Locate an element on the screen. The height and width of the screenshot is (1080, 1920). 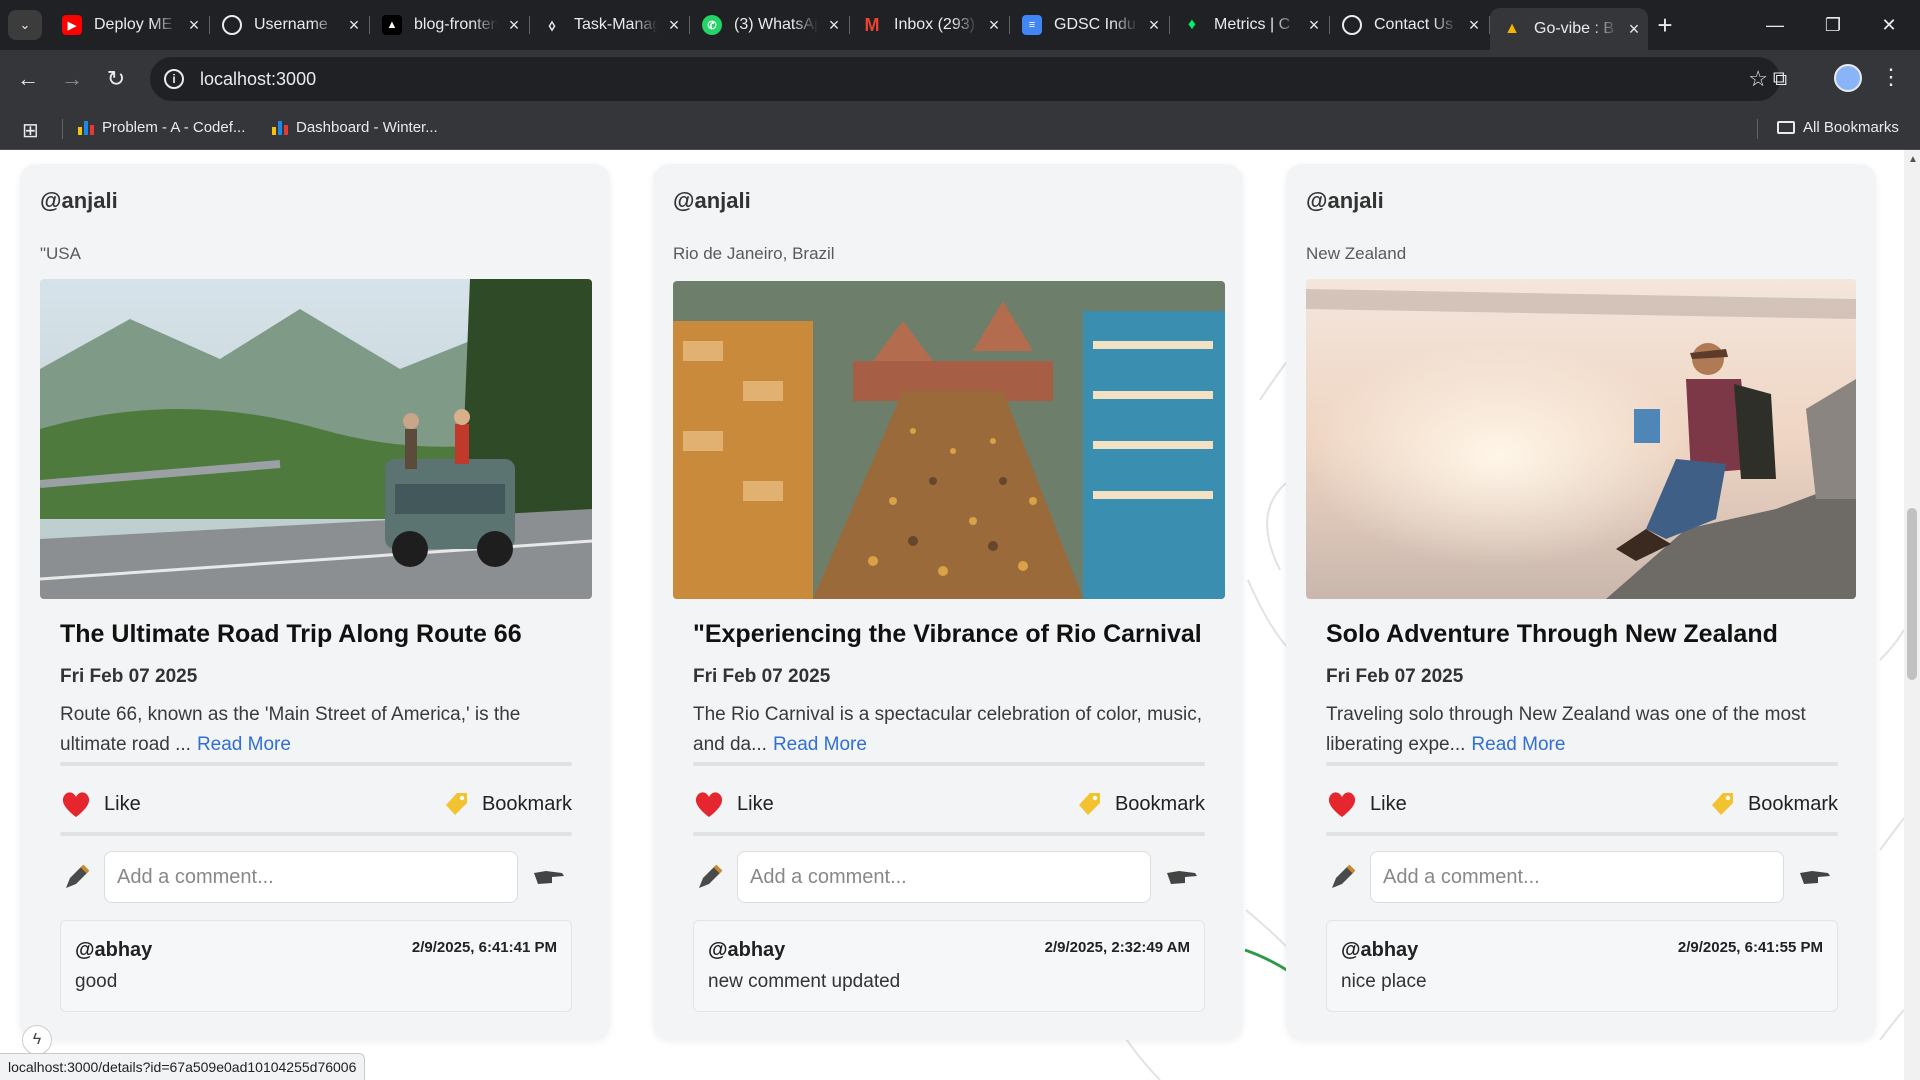
tab-contact: Contact Us × is located at coordinates (1410, 25).